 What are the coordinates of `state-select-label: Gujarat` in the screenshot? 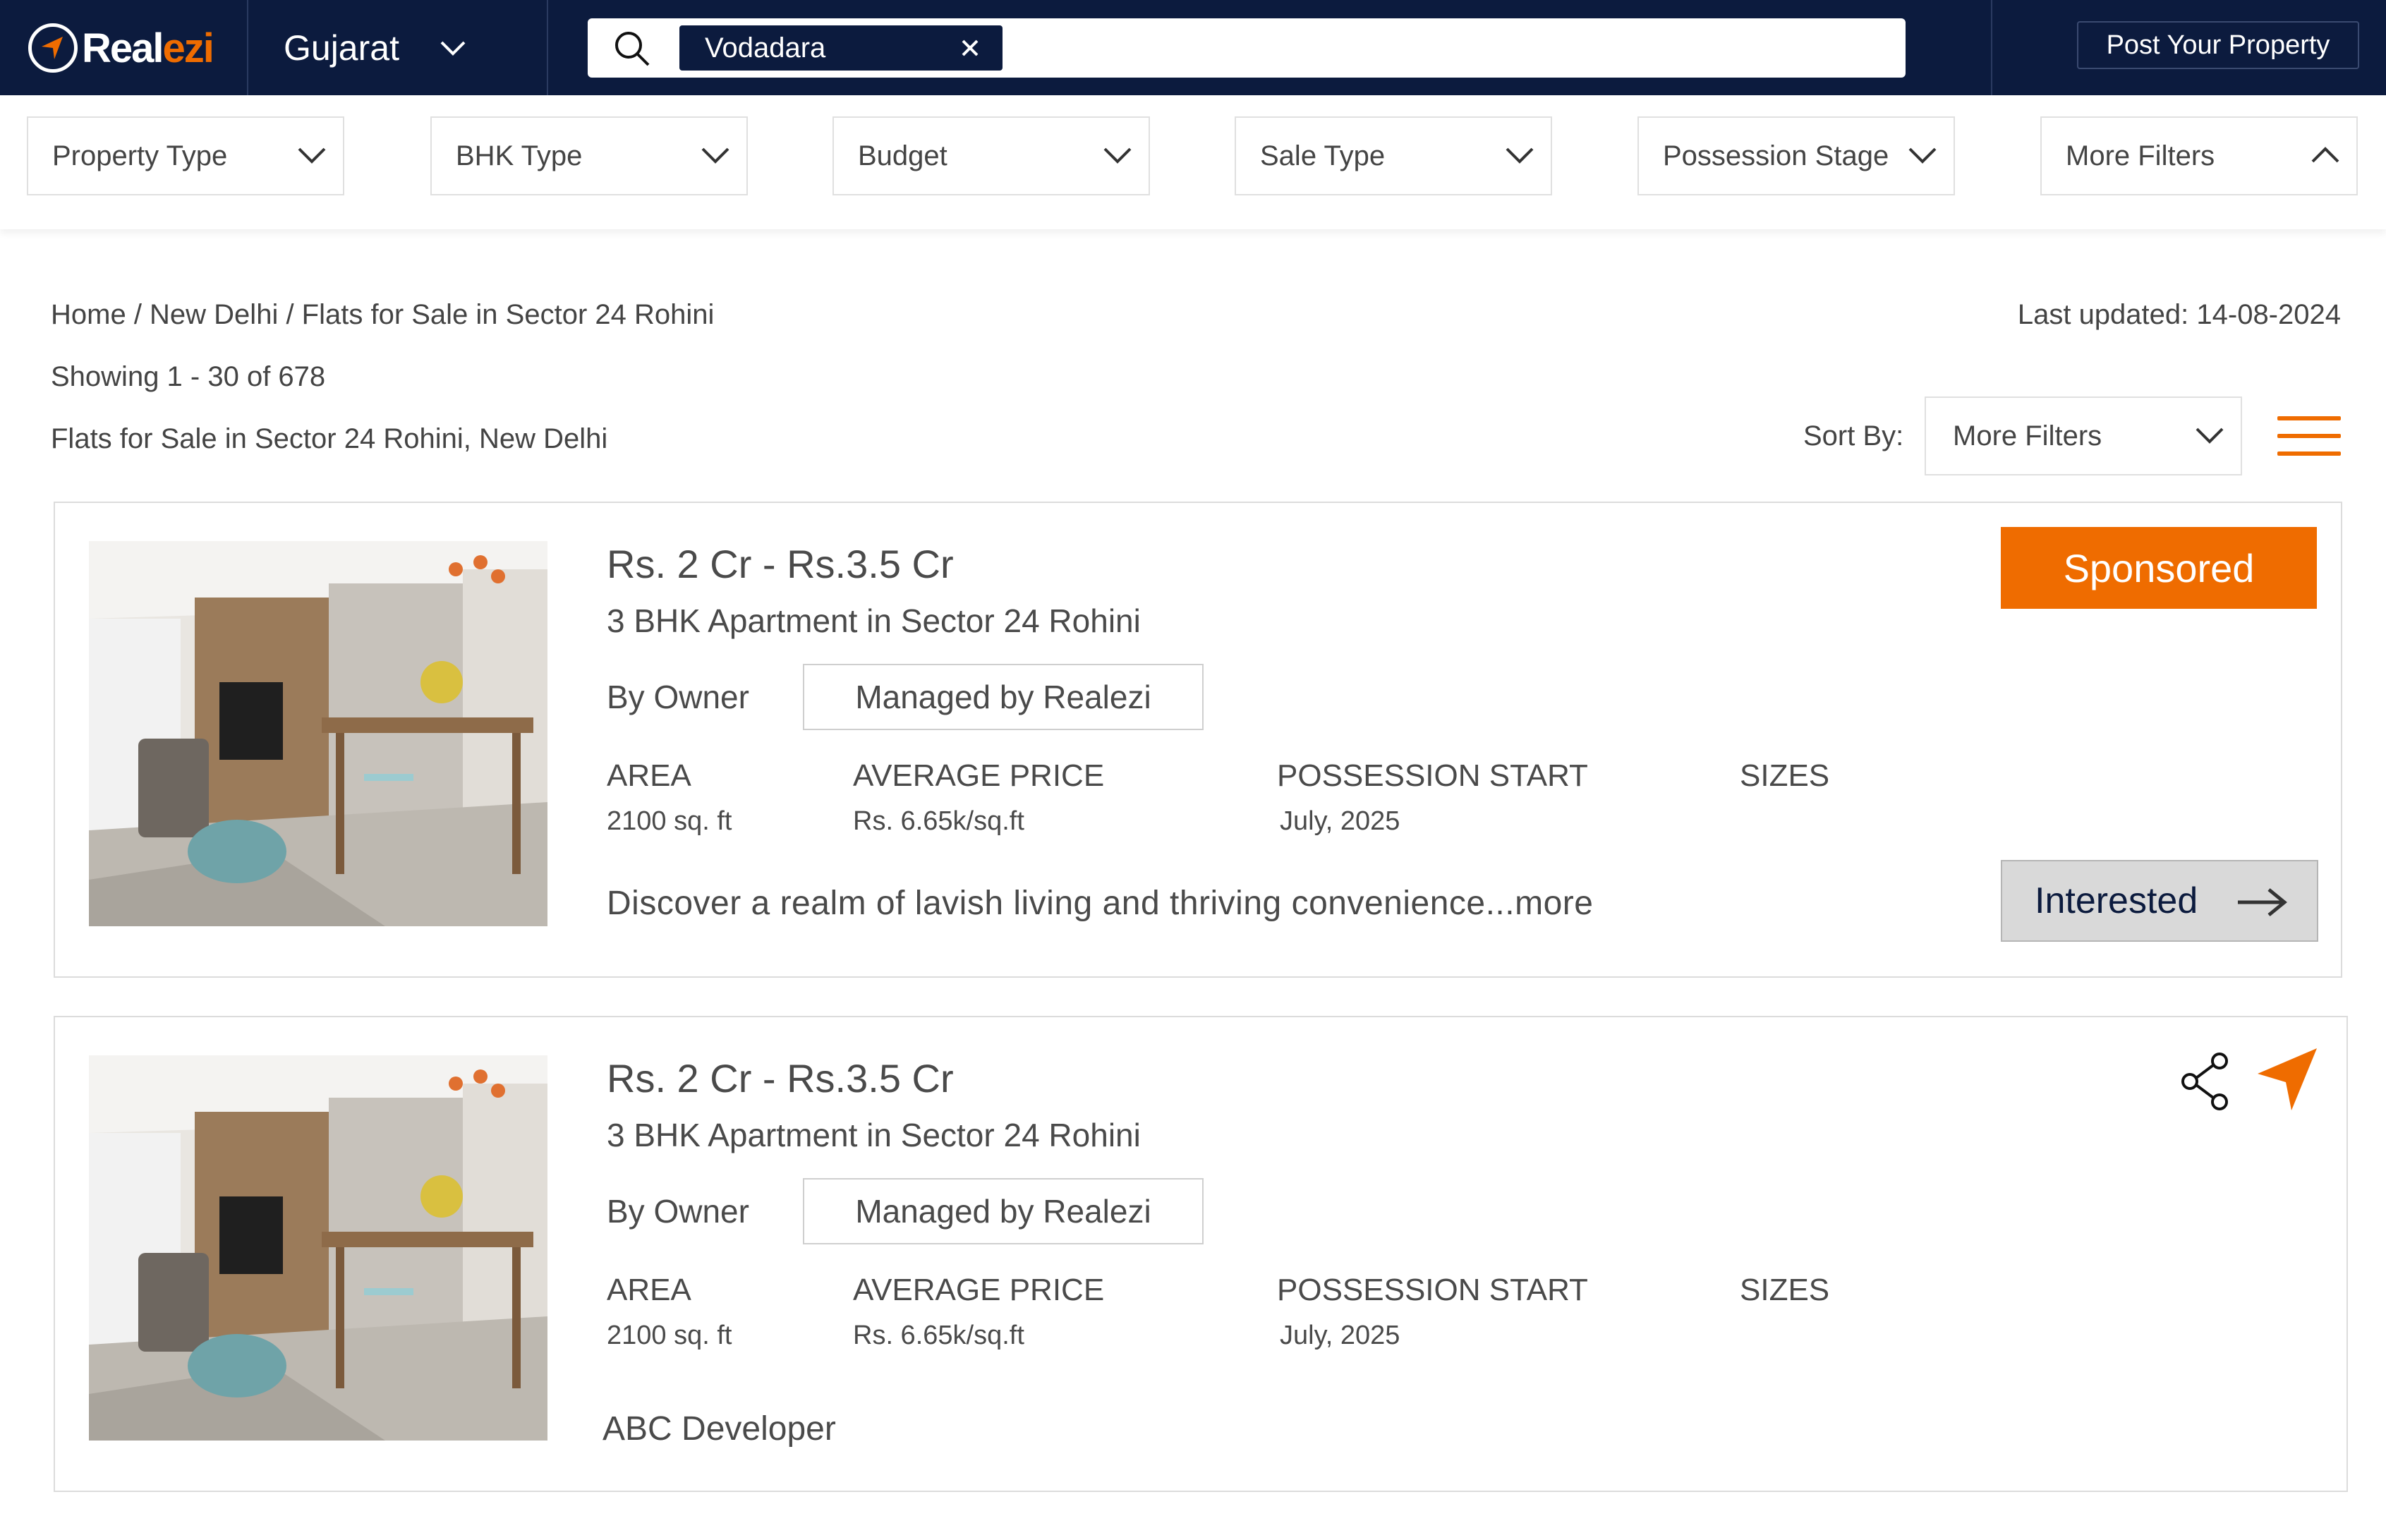 It's located at (341, 48).